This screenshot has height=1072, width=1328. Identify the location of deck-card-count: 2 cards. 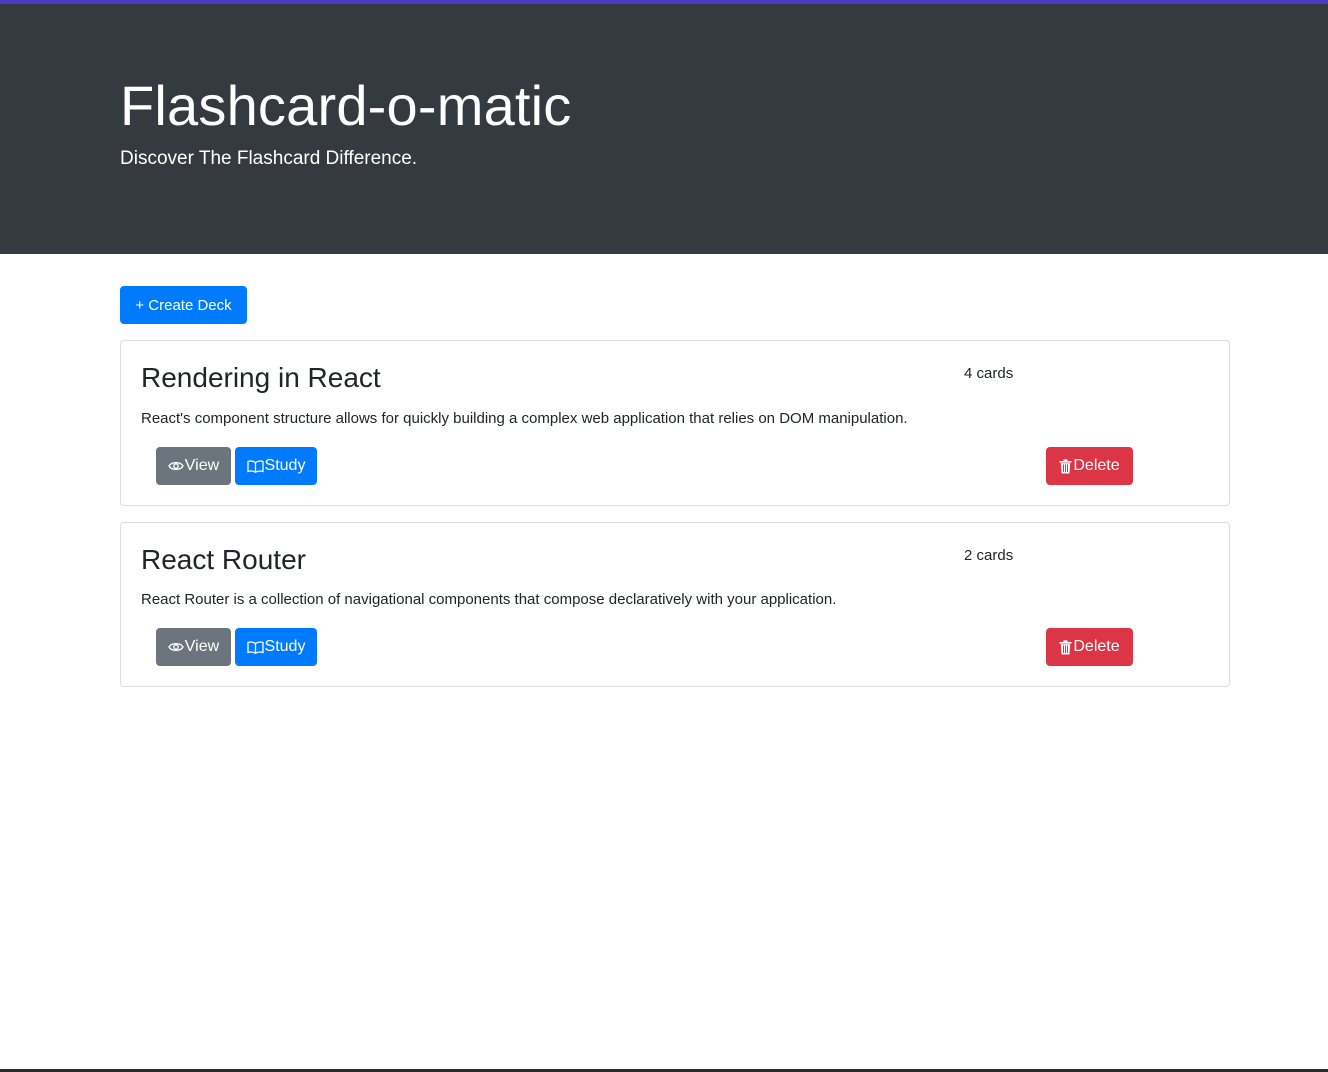
(989, 555).